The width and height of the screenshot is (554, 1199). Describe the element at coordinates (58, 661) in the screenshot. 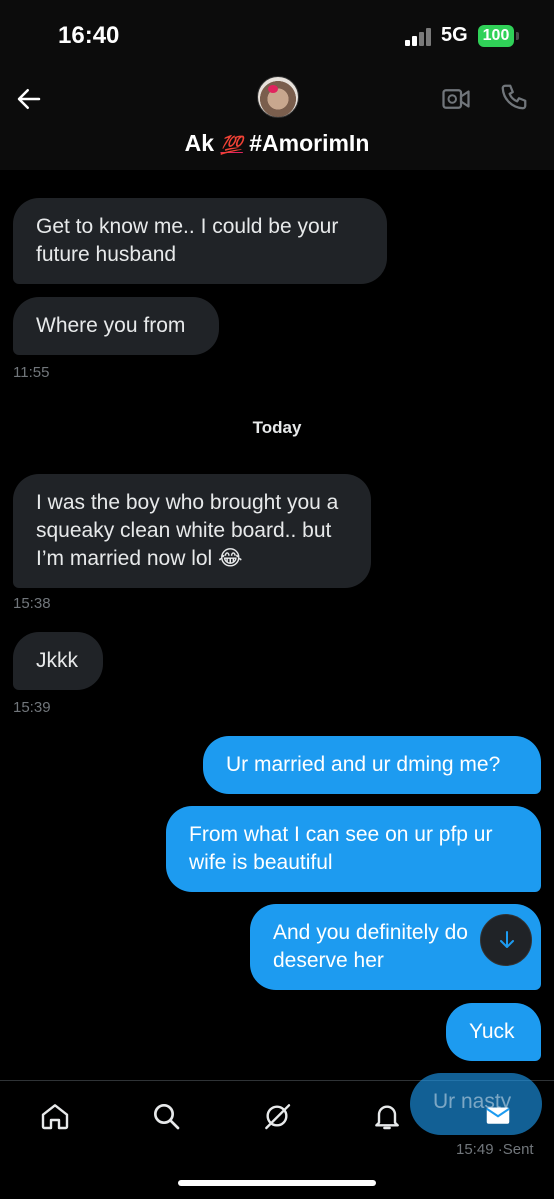

I see `message-bubble-incoming: Jkkk` at that location.